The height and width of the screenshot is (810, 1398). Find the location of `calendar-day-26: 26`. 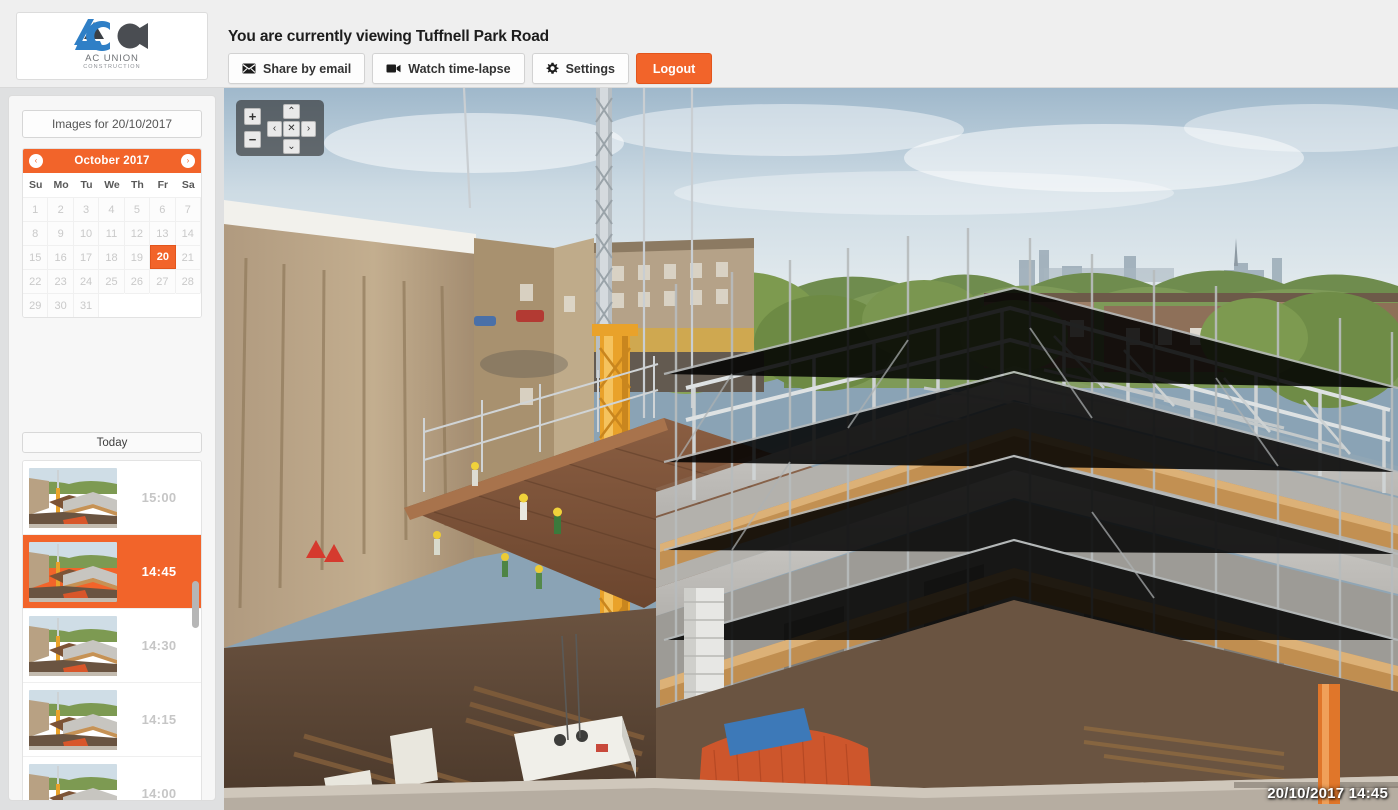

calendar-day-26: 26 is located at coordinates (137, 281).